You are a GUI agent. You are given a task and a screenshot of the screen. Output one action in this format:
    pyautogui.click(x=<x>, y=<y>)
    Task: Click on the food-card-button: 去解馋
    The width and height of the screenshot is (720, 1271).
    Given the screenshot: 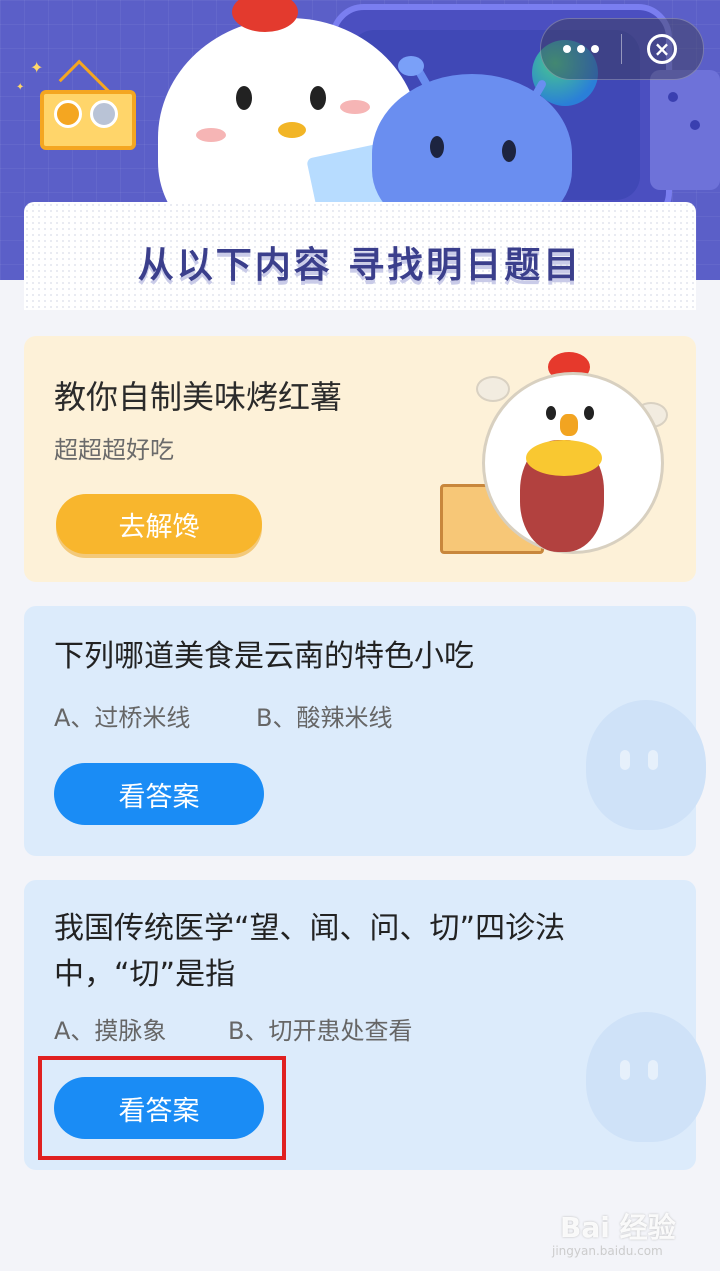 What is the action you would take?
    pyautogui.click(x=159, y=524)
    